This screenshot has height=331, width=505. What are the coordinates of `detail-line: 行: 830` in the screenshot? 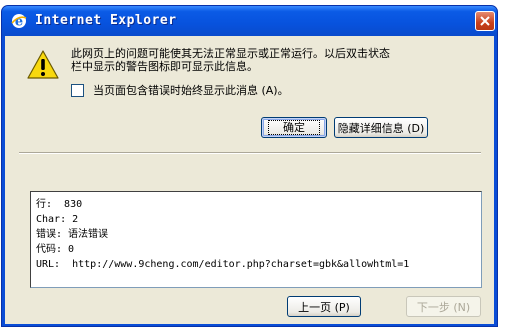 It's located at (59, 204).